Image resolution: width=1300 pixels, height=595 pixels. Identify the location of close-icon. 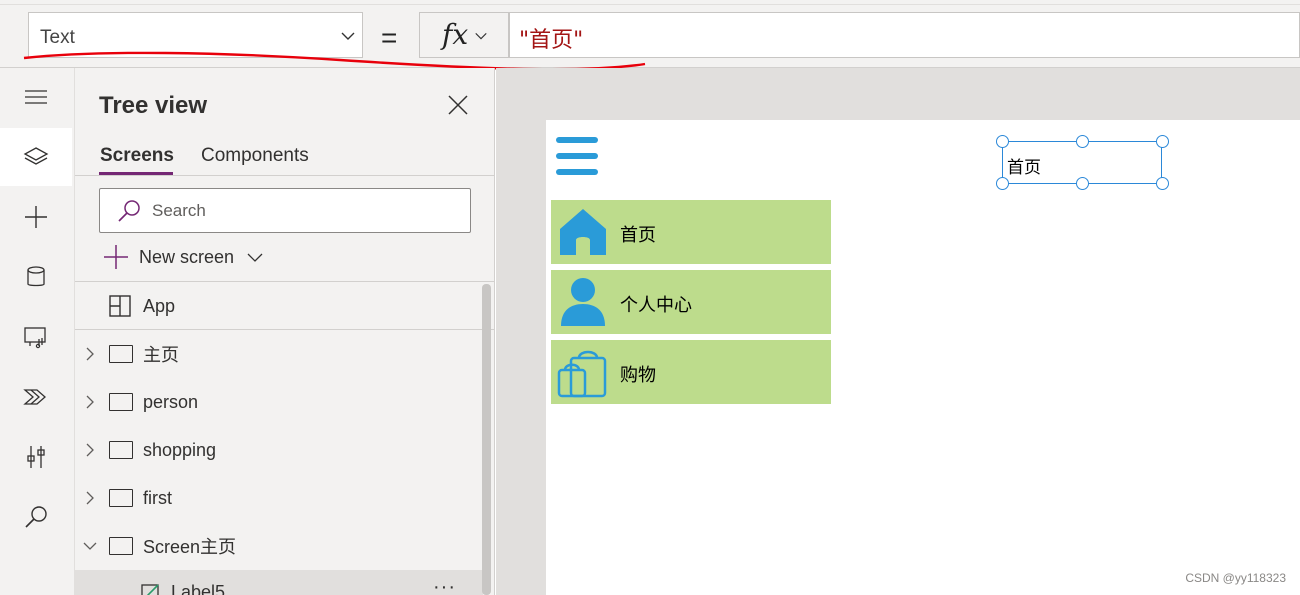
(458, 105).